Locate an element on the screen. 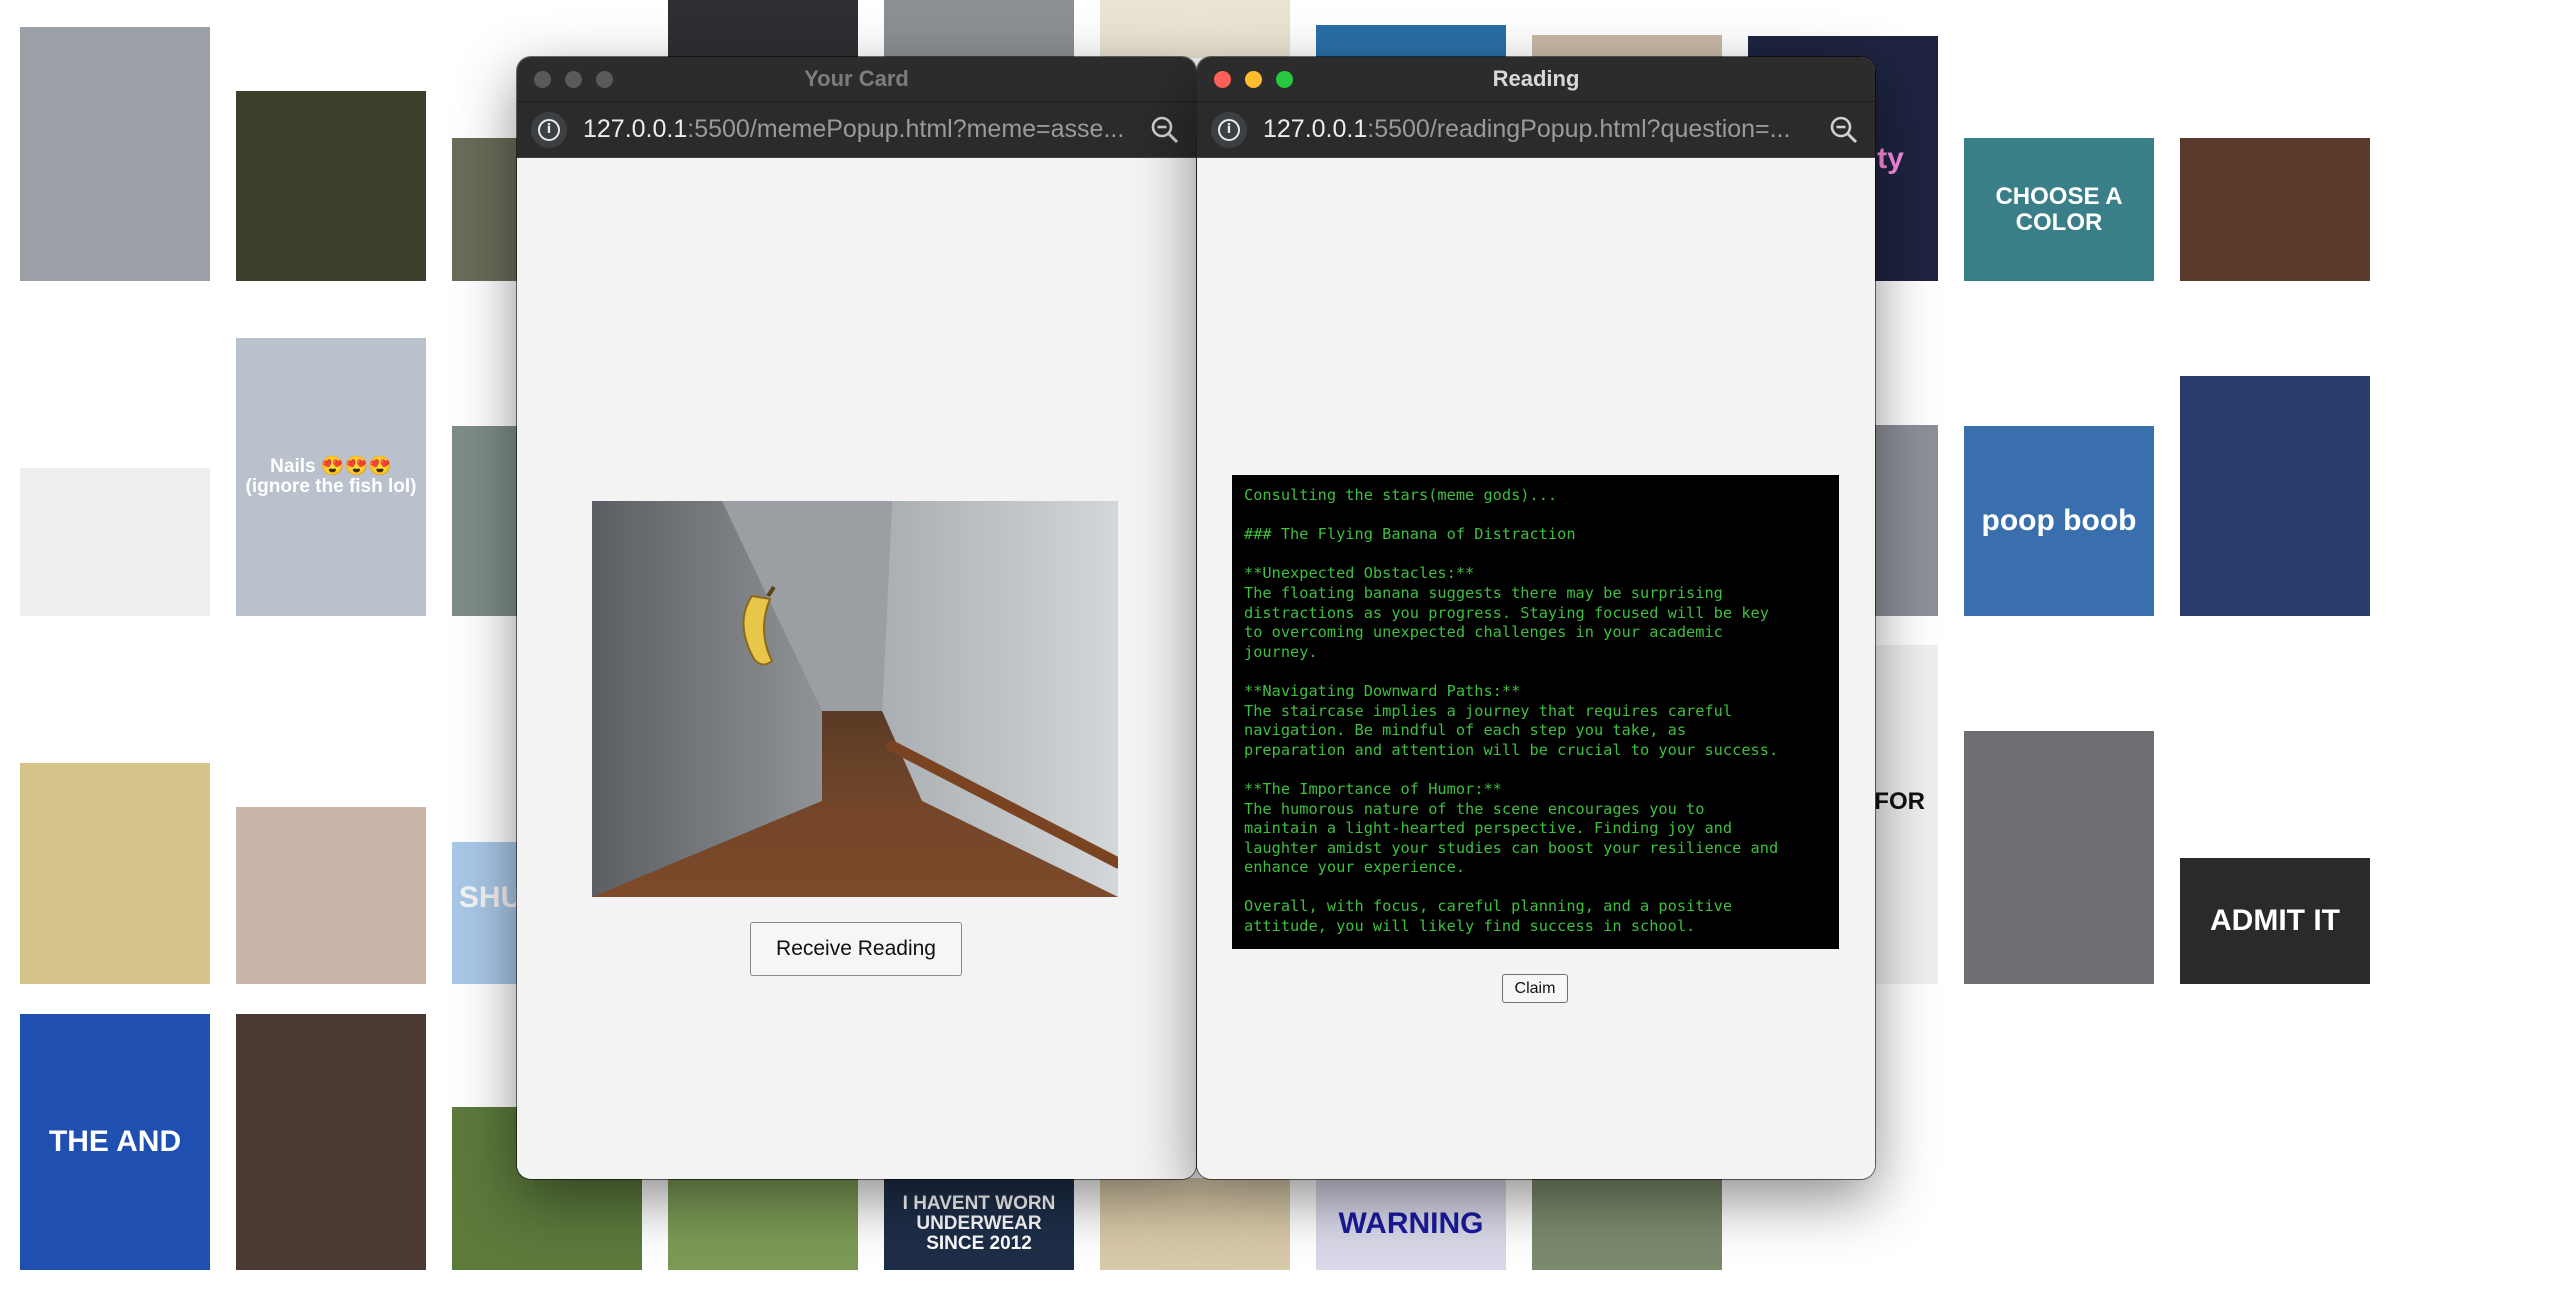 This screenshot has height=1300, width=2554. meme-thumbnail: ADMIT IT is located at coordinates (2275, 921).